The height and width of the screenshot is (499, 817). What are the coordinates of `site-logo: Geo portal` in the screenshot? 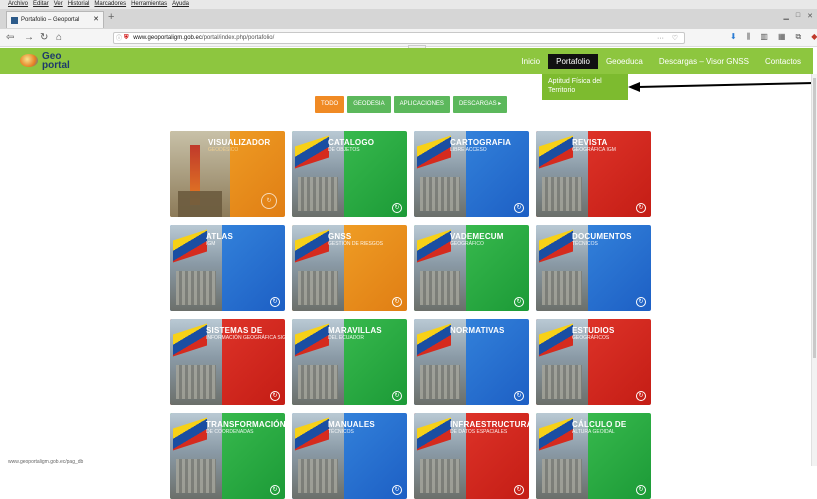 It's located at (45, 61).